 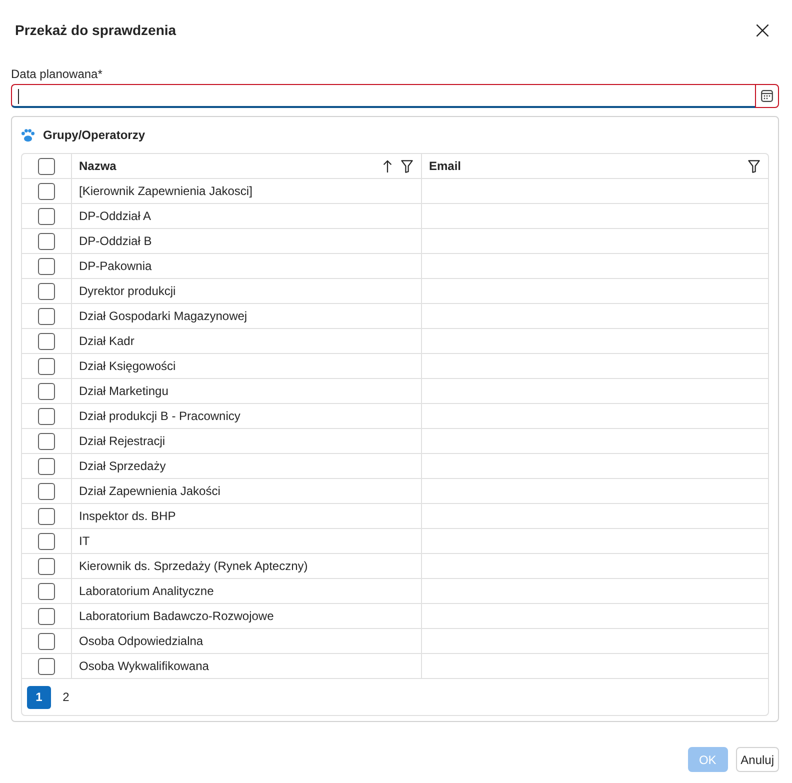 What do you see at coordinates (115, 266) in the screenshot?
I see `table-cell-text: DP-Pakownia` at bounding box center [115, 266].